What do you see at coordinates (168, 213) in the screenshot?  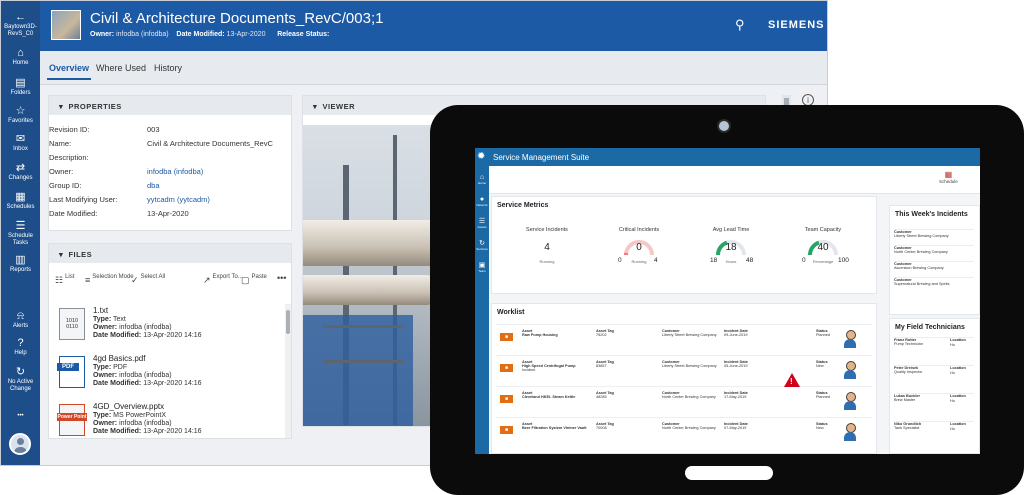 I see `property-value: 13-Apr-2020` at bounding box center [168, 213].